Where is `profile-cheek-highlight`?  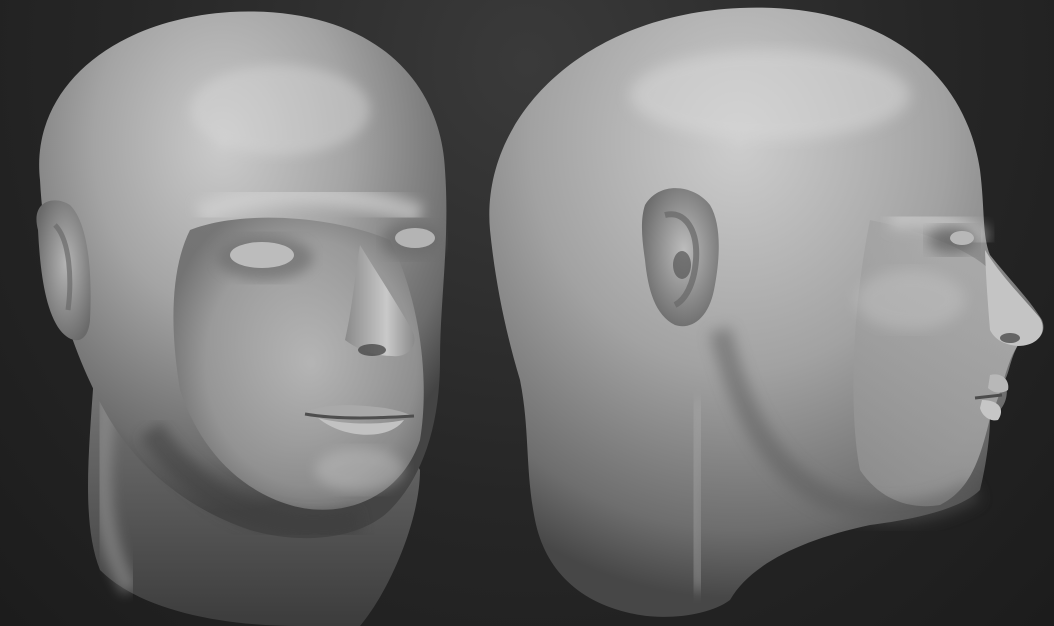
profile-cheek-highlight is located at coordinates (910, 300).